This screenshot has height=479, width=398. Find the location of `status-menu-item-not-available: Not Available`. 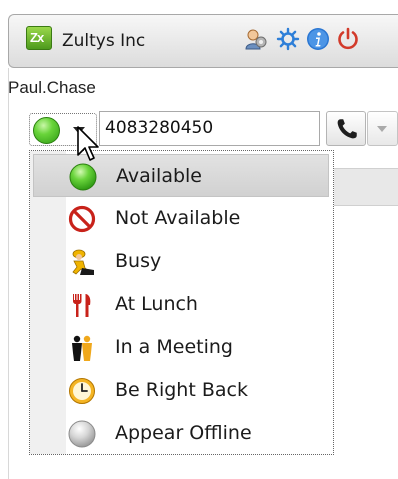

status-menu-item-not-available: Not Available is located at coordinates (181, 218).